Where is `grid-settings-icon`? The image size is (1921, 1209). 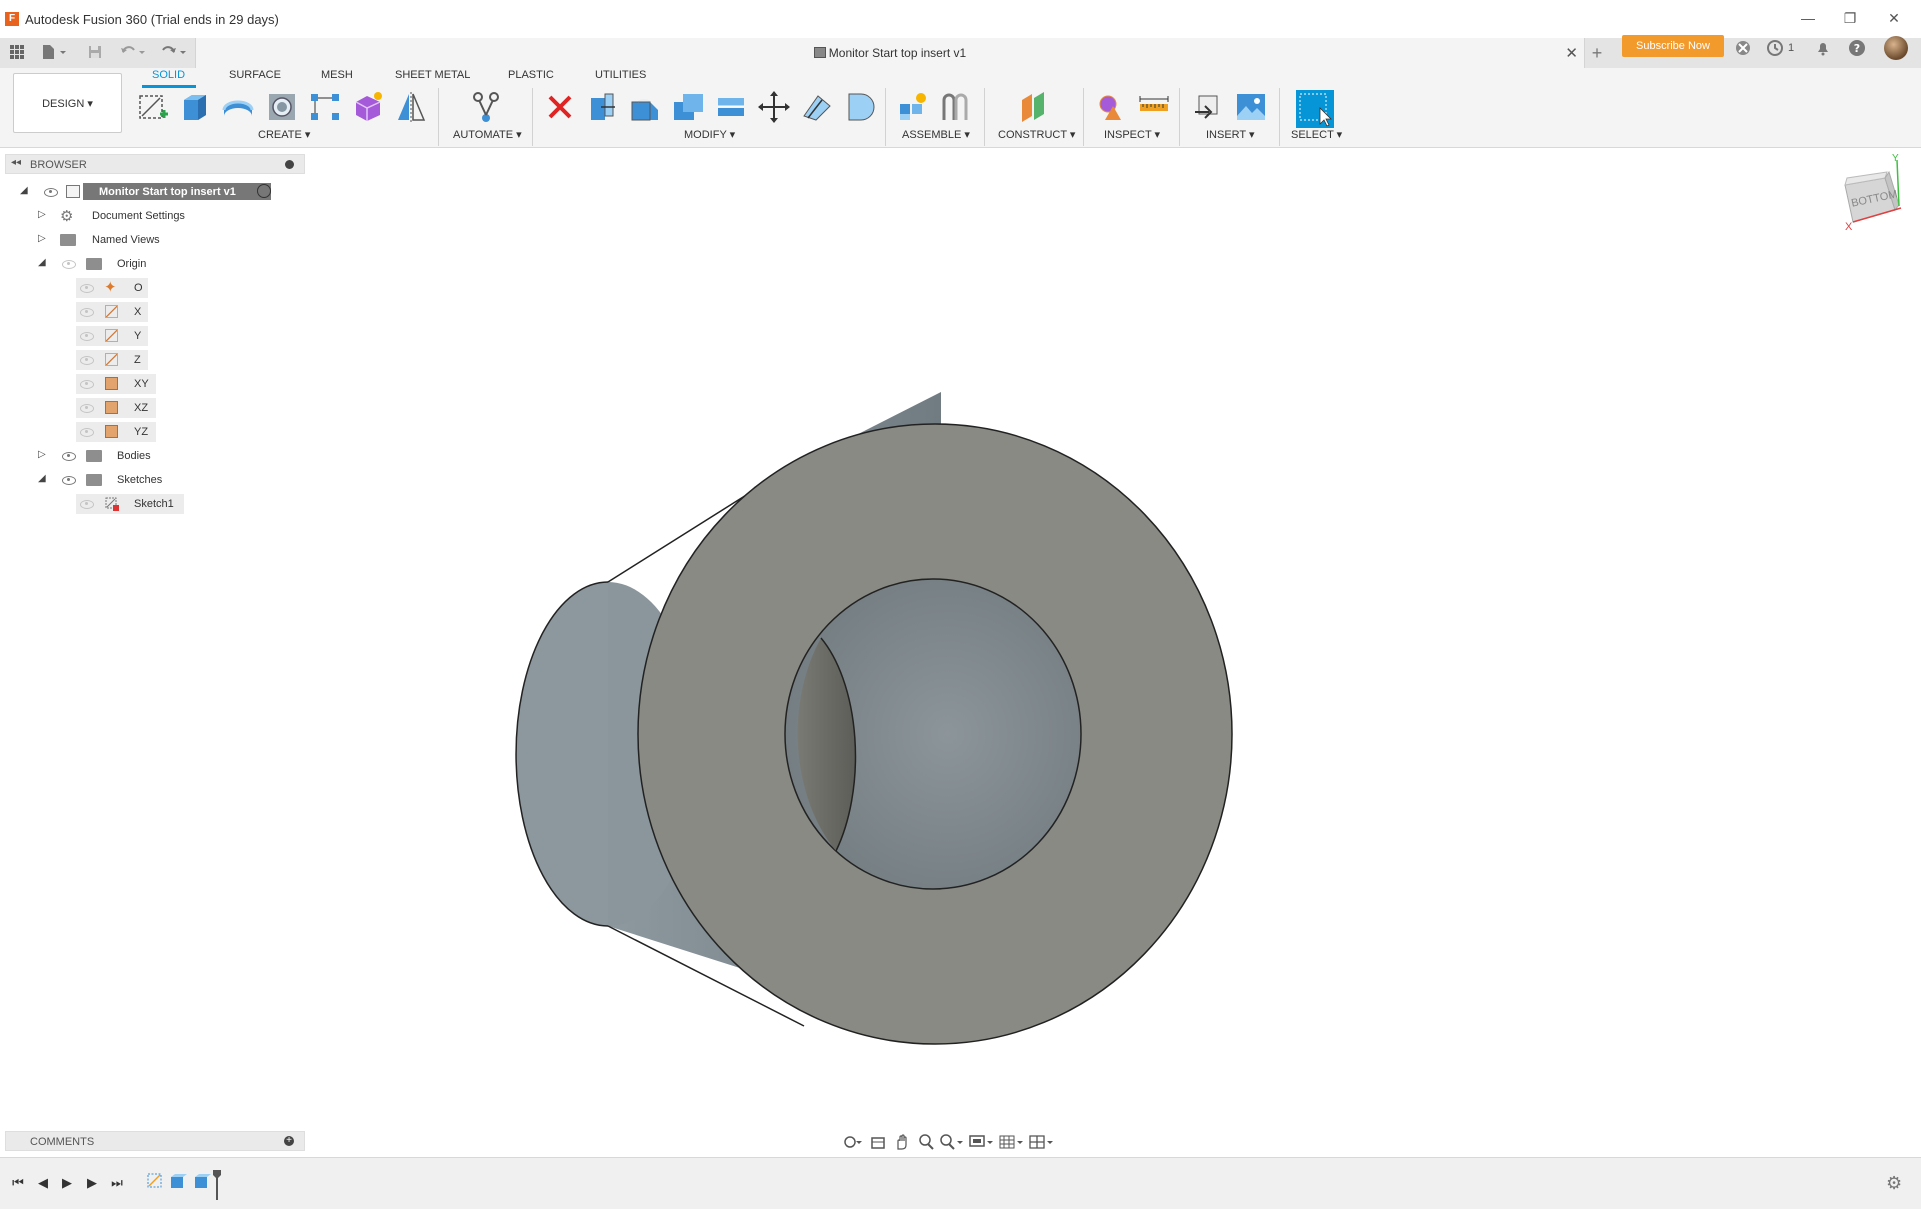 grid-settings-icon is located at coordinates (1010, 1142).